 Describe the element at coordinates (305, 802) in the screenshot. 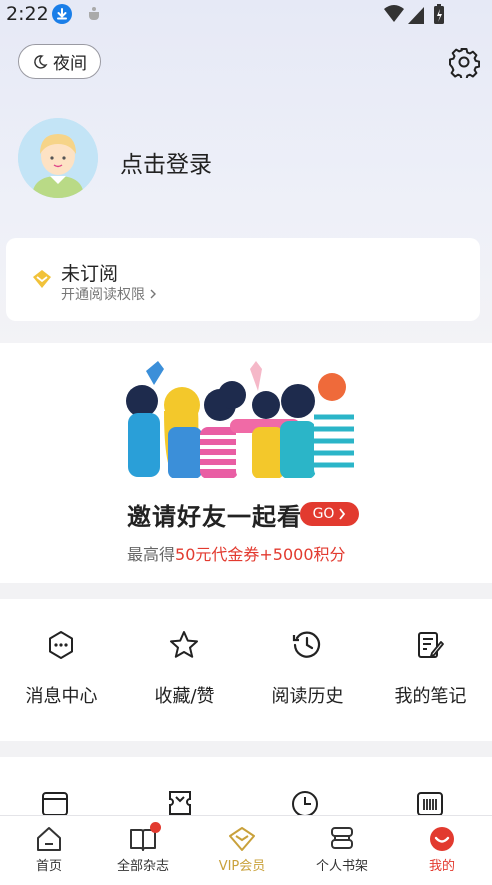

I see `clock-icon` at that location.